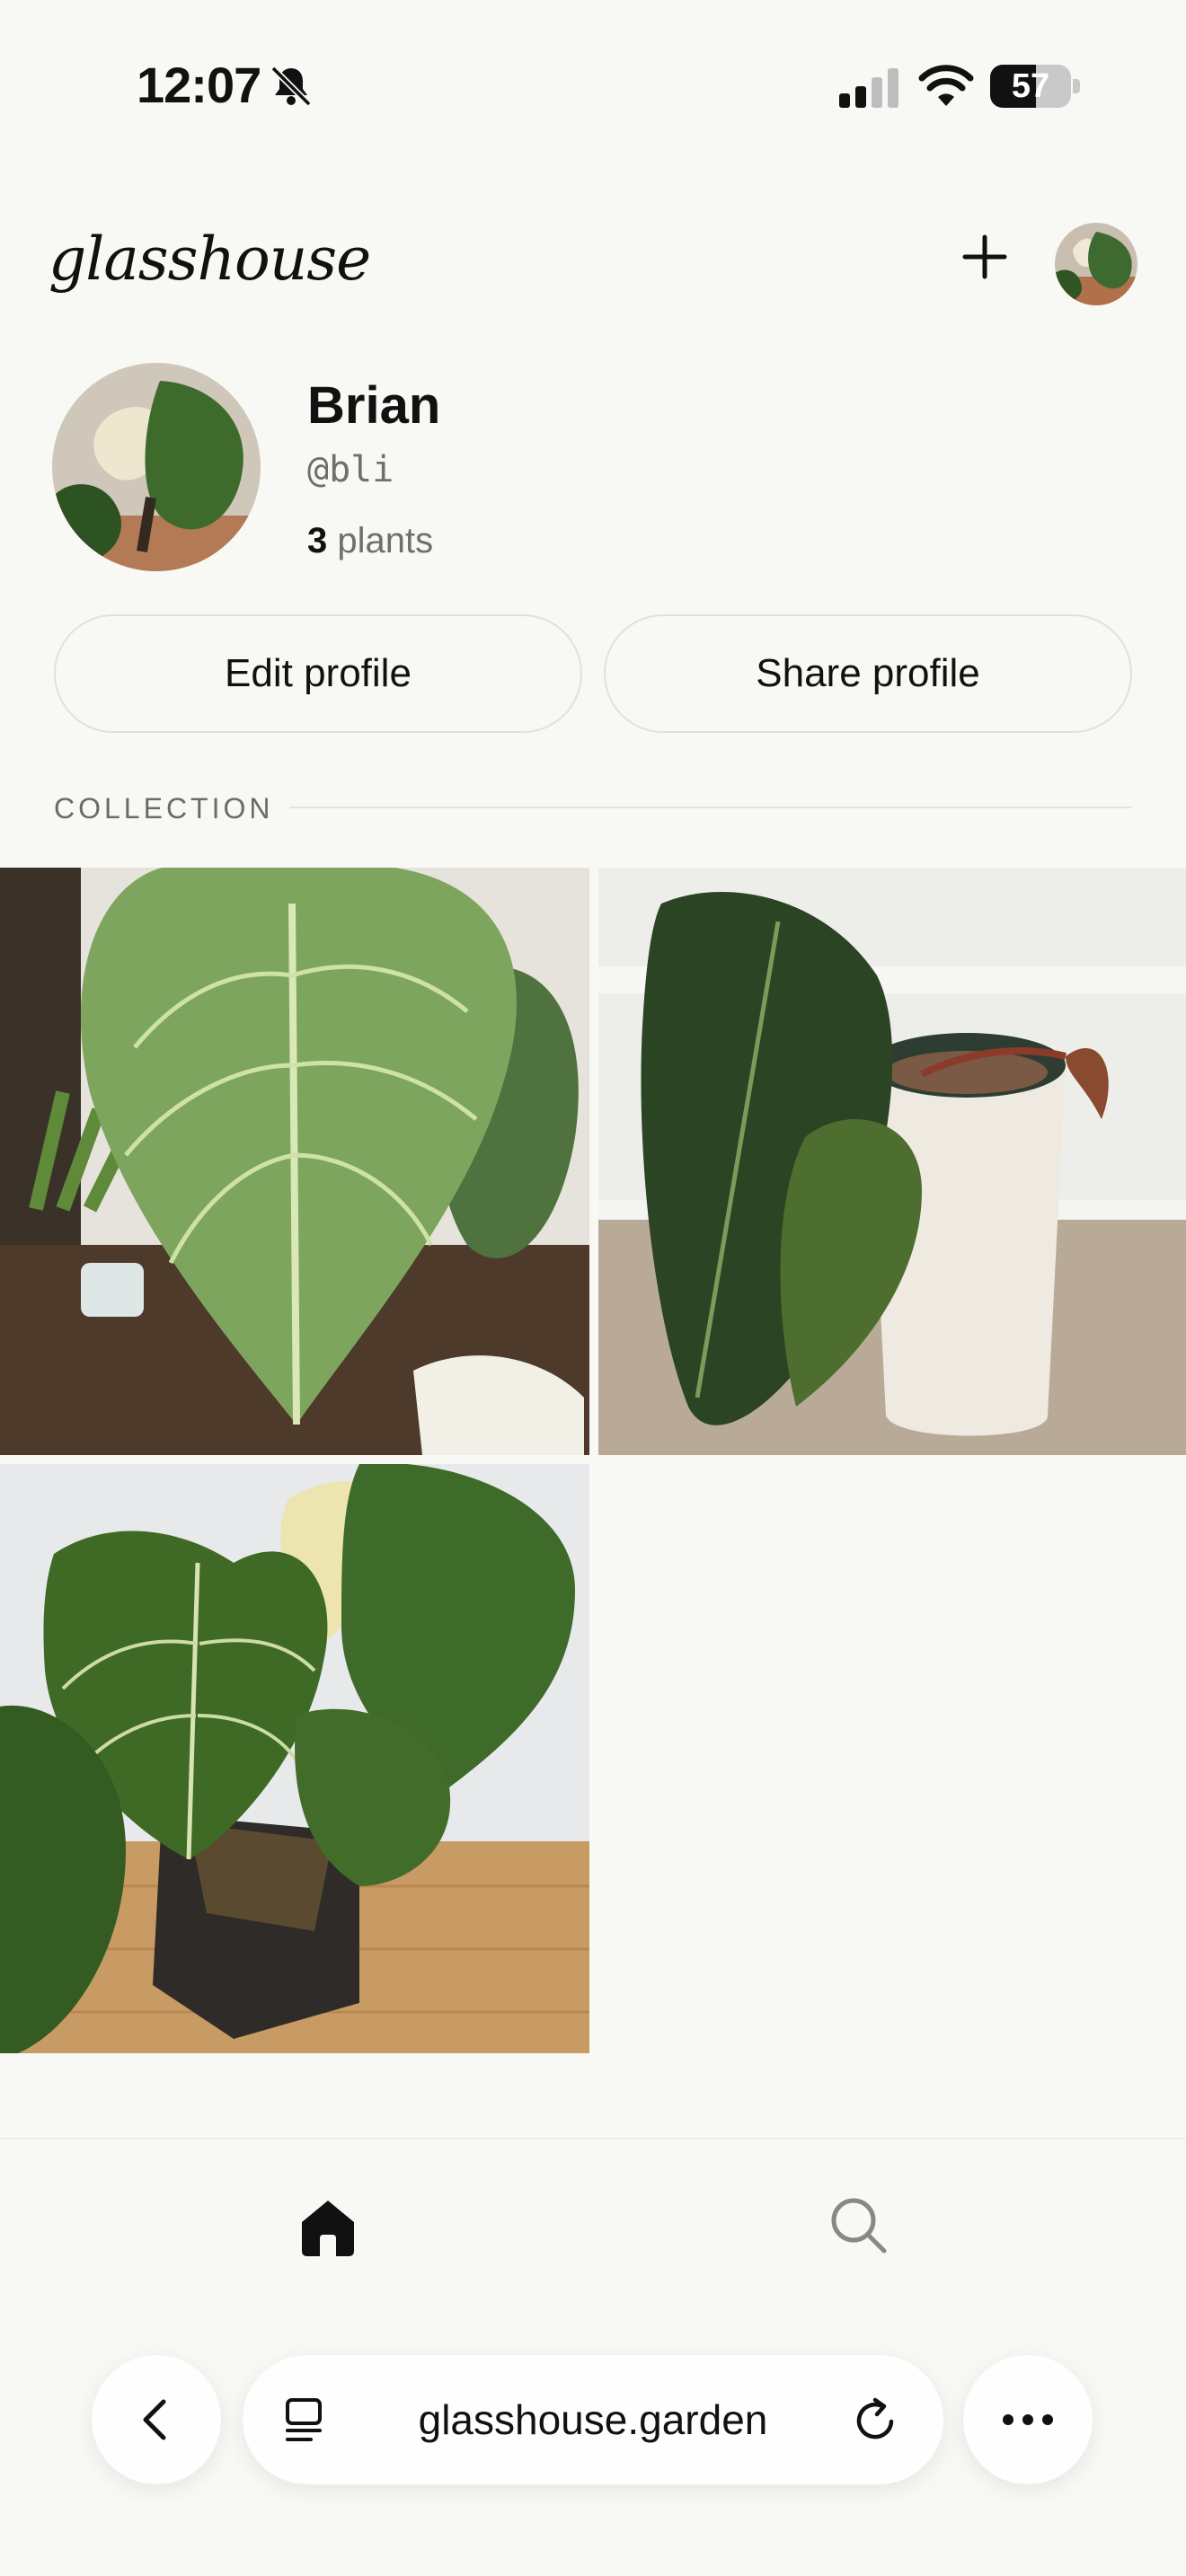  Describe the element at coordinates (876, 2421) in the screenshot. I see `reload-icon` at that location.